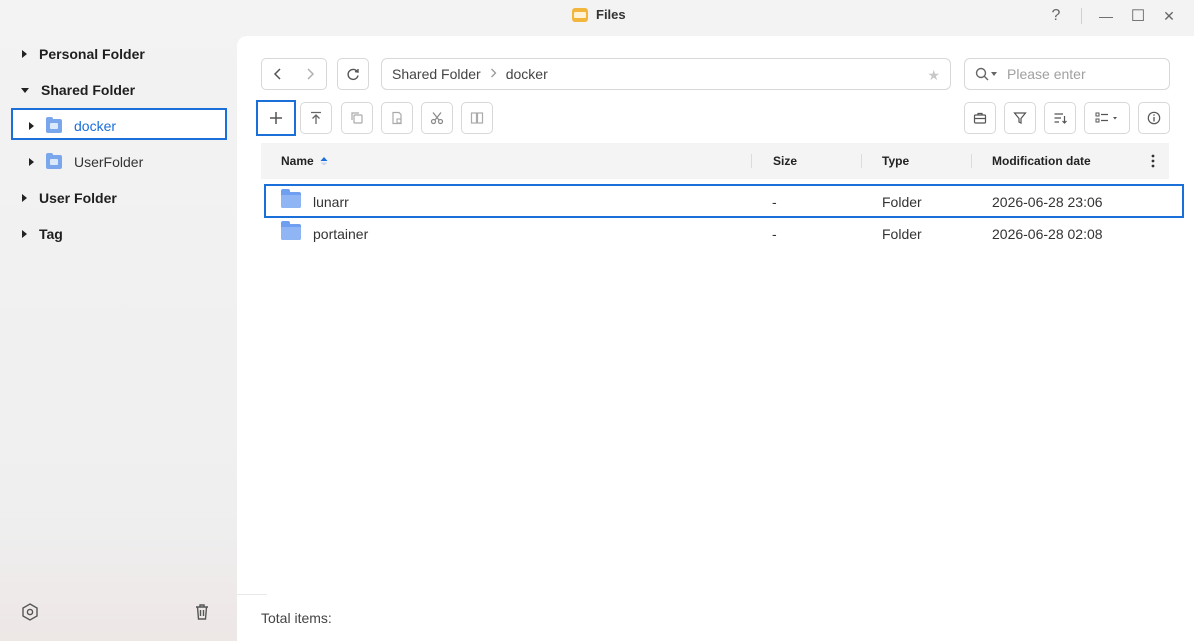 The height and width of the screenshot is (641, 1194). I want to click on sidebar-item-personal-folder: Personal Folder, so click(83, 54).